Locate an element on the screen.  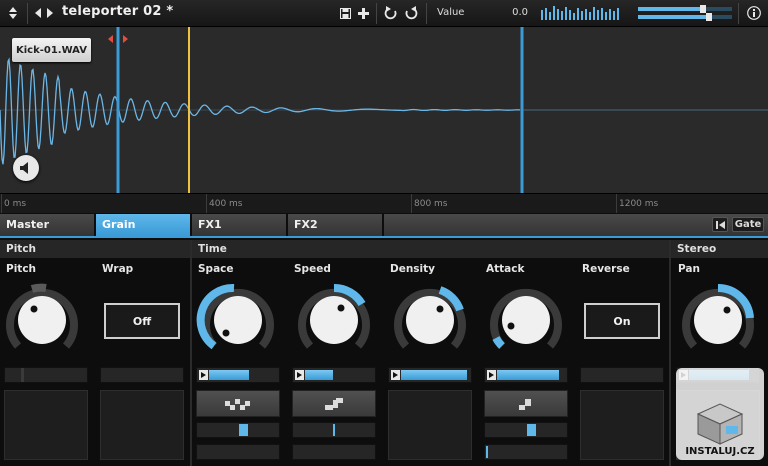
prev-next-icon is located at coordinates (44, 13).